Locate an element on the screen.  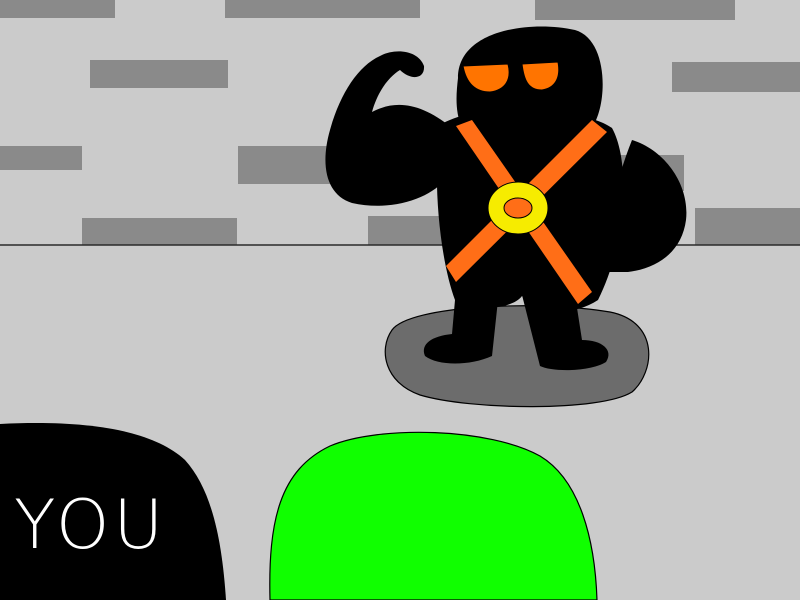
player-label: YOU is located at coordinates (91, 525).